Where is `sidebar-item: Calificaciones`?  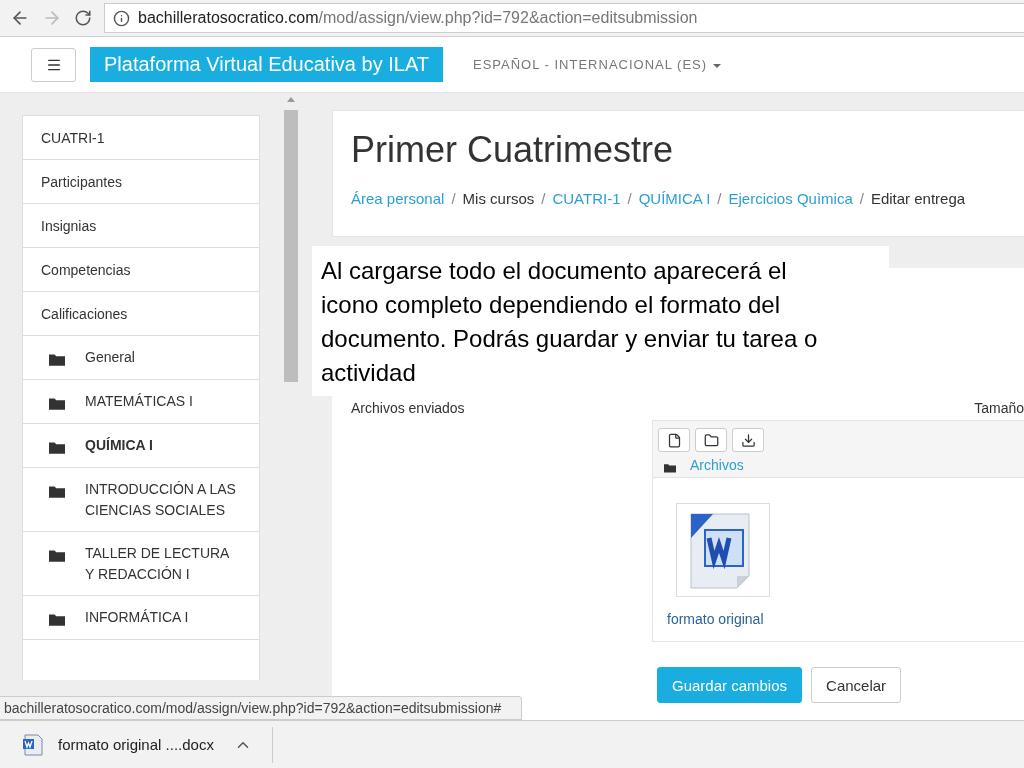 sidebar-item: Calificaciones is located at coordinates (141, 314).